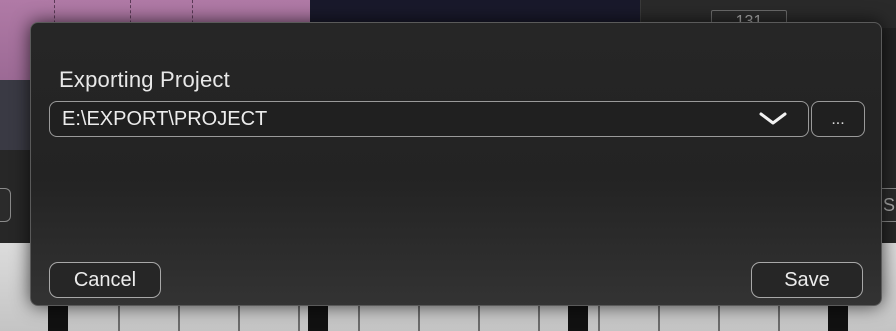  I want to click on export-path-value: E:\EXPORT\PROJECT, so click(164, 119).